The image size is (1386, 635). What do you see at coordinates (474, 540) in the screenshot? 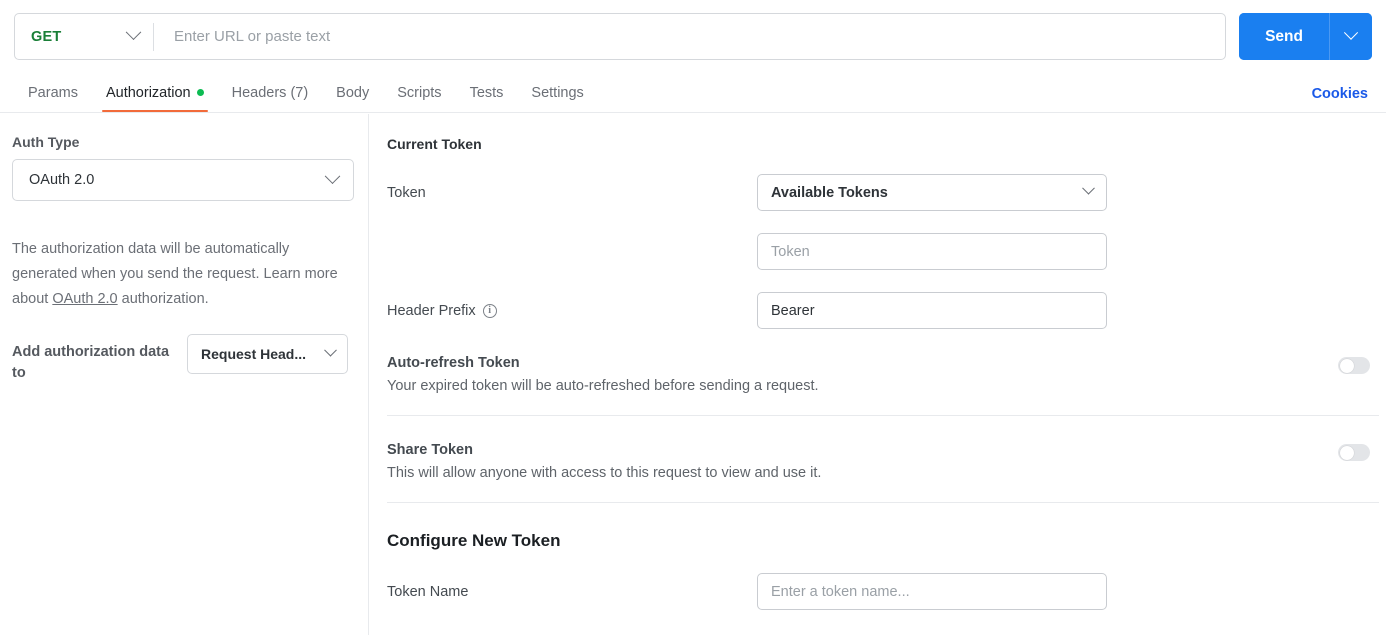
I see `configure-new-token-heading: Configure New Token` at bounding box center [474, 540].